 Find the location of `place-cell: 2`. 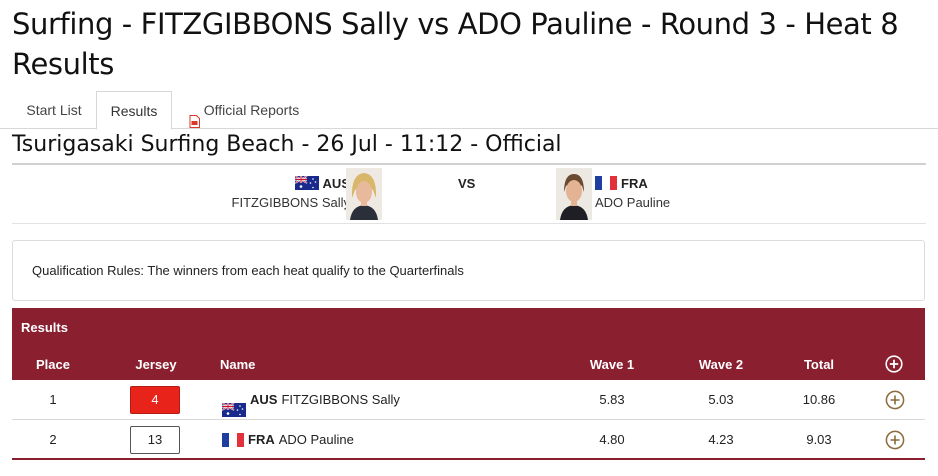

place-cell: 2 is located at coordinates (53, 439).